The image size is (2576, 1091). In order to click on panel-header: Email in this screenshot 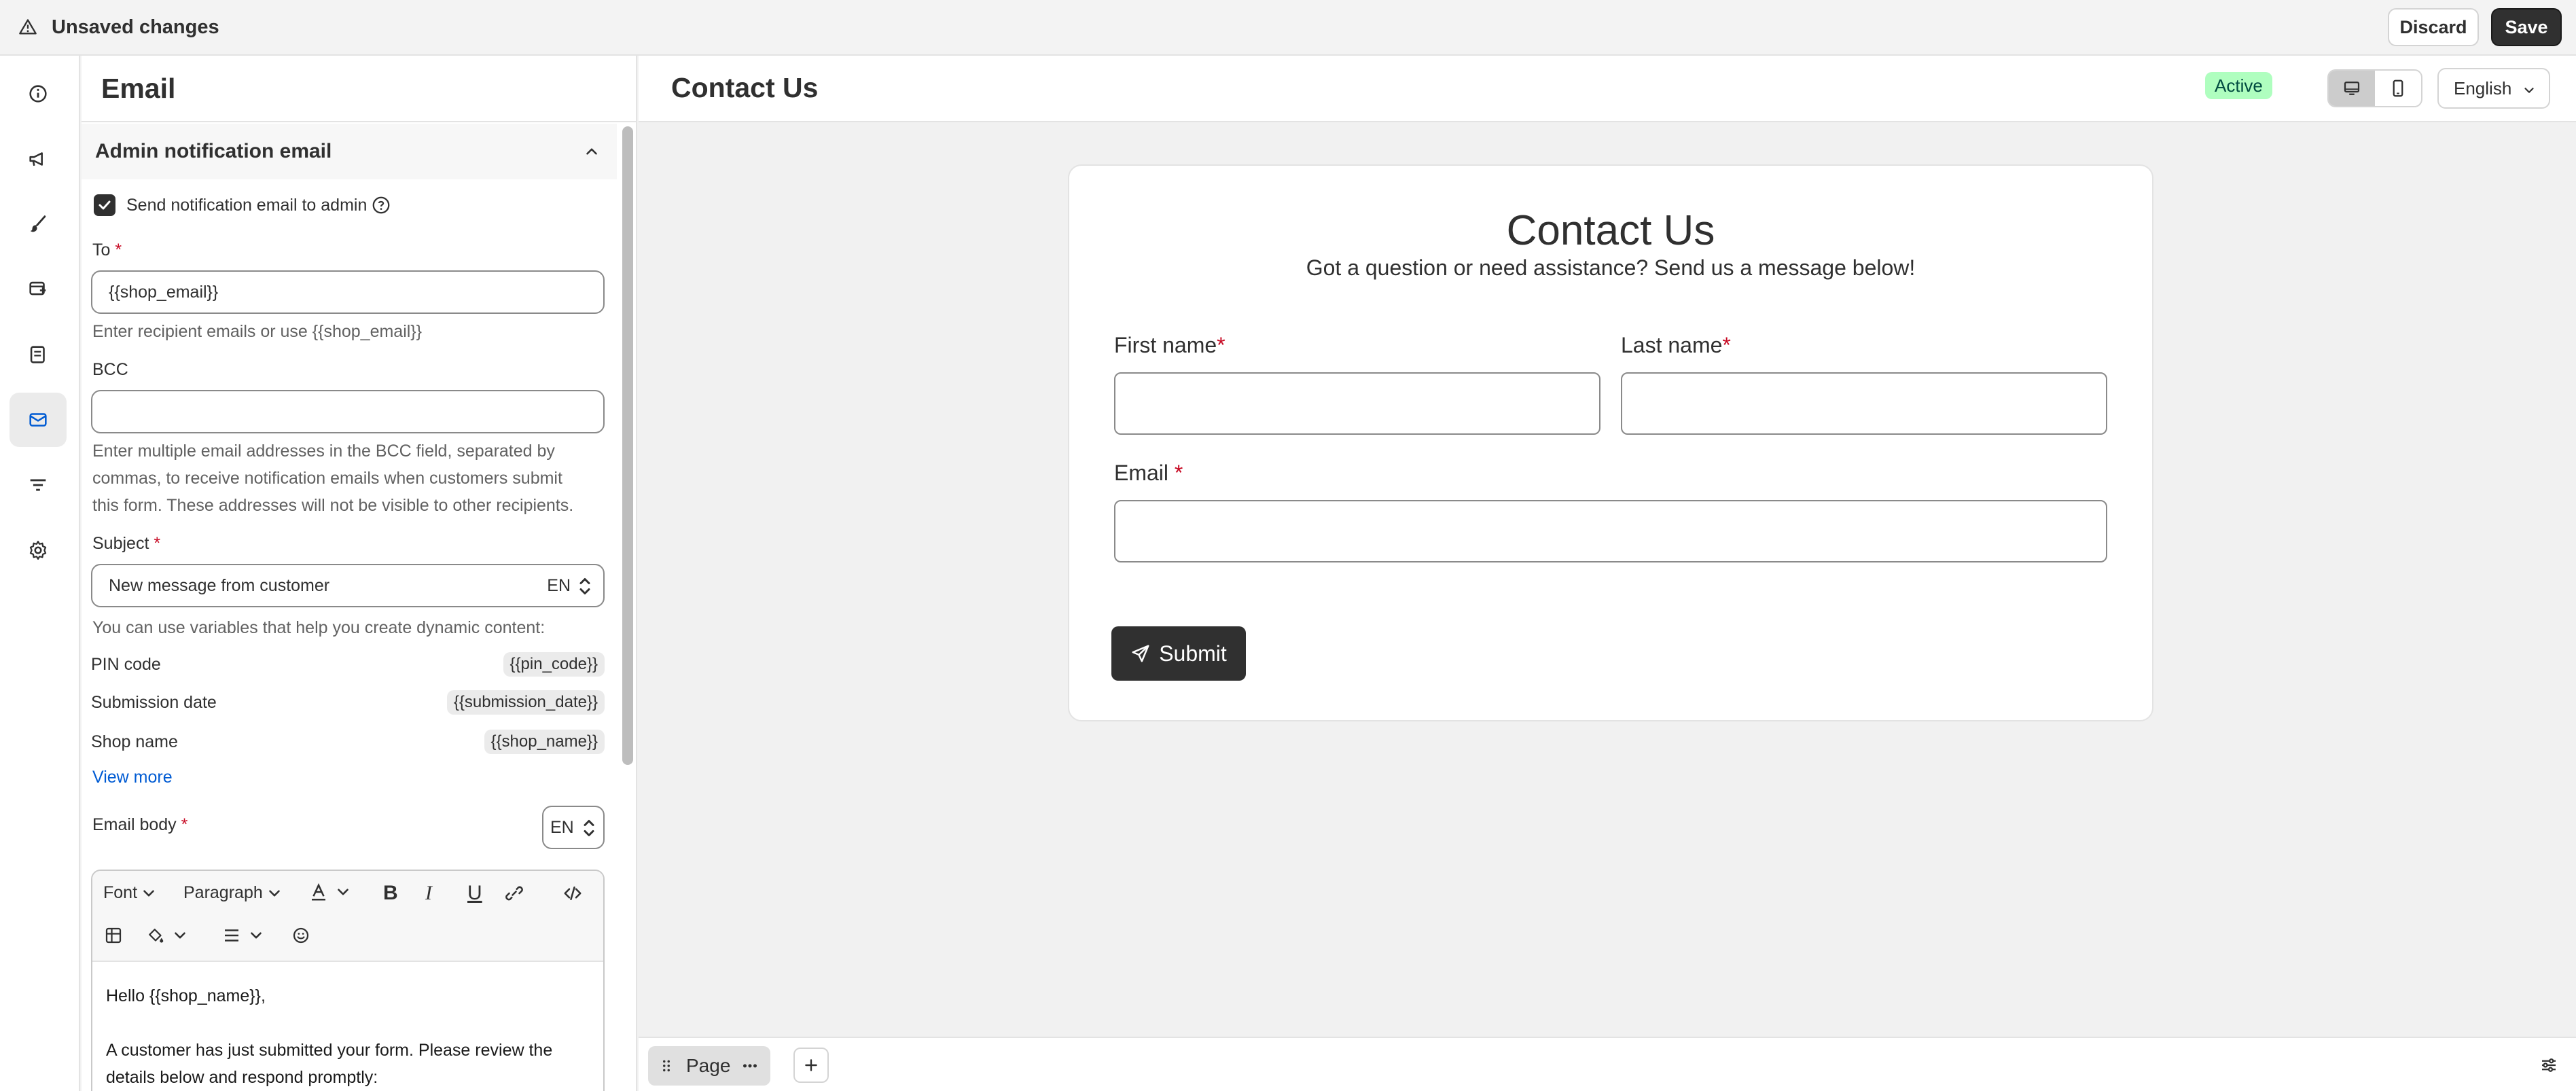, I will do `click(359, 89)`.